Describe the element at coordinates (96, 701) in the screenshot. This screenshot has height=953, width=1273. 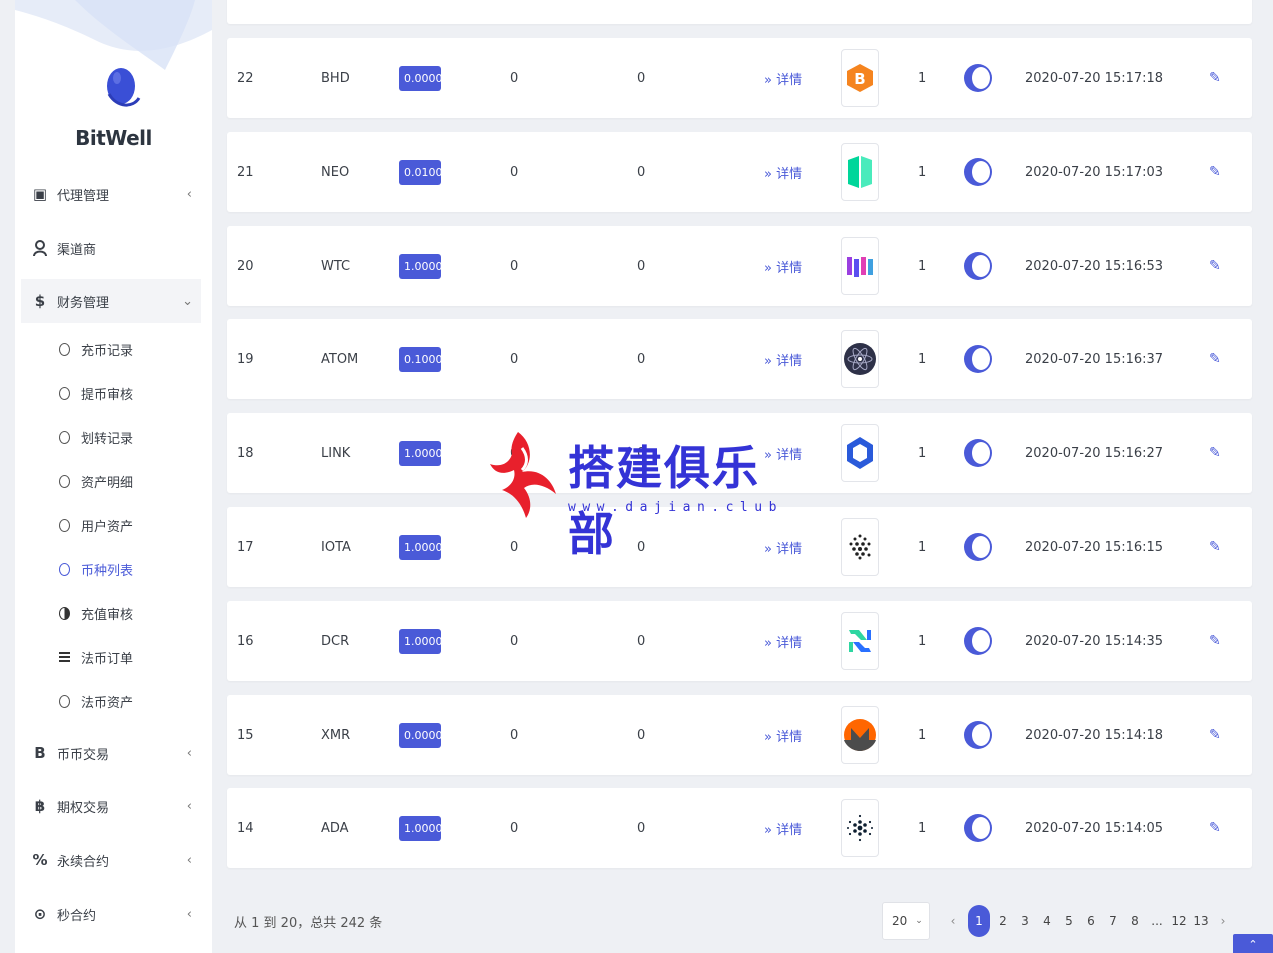
I see `submenu-fiat-assets: 法币资产` at that location.